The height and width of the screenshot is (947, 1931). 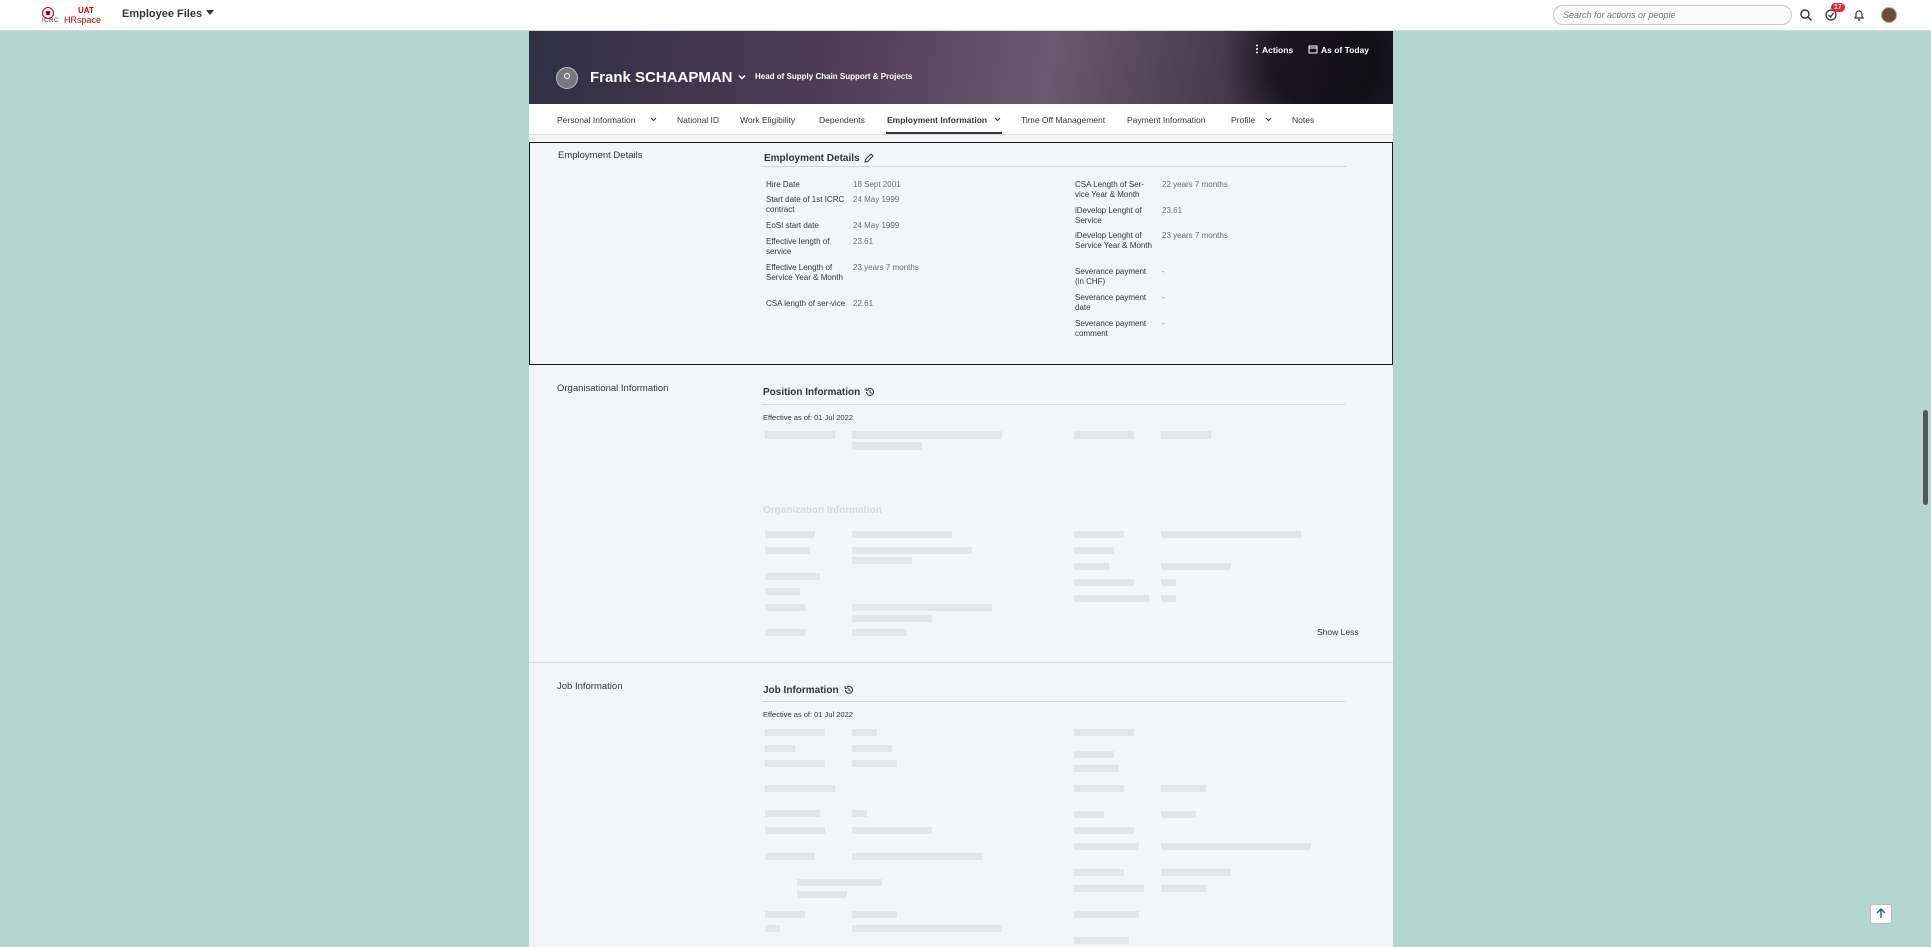 I want to click on logo-uat-text: UAT, so click(x=86, y=10).